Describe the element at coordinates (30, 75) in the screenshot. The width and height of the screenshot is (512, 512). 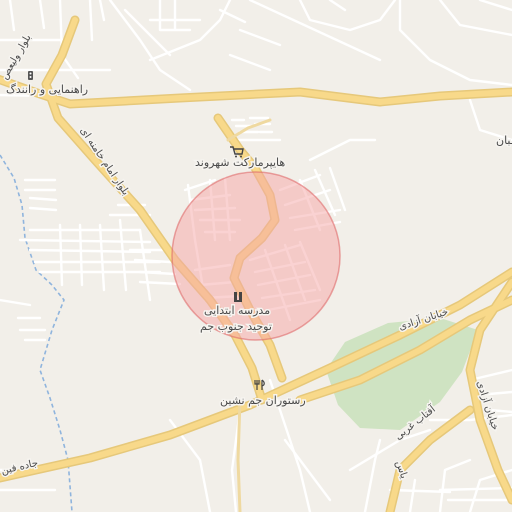
I see `traffic-light-icon` at that location.